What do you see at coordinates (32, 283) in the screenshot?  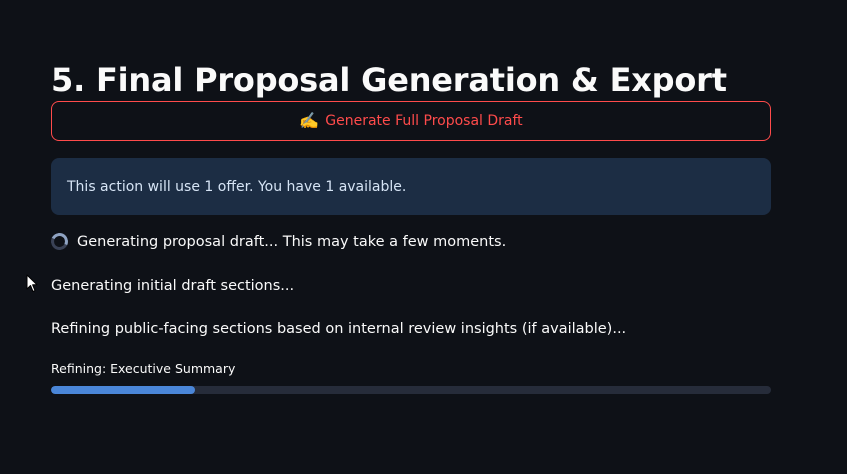 I see `mouse-cursor-icon` at bounding box center [32, 283].